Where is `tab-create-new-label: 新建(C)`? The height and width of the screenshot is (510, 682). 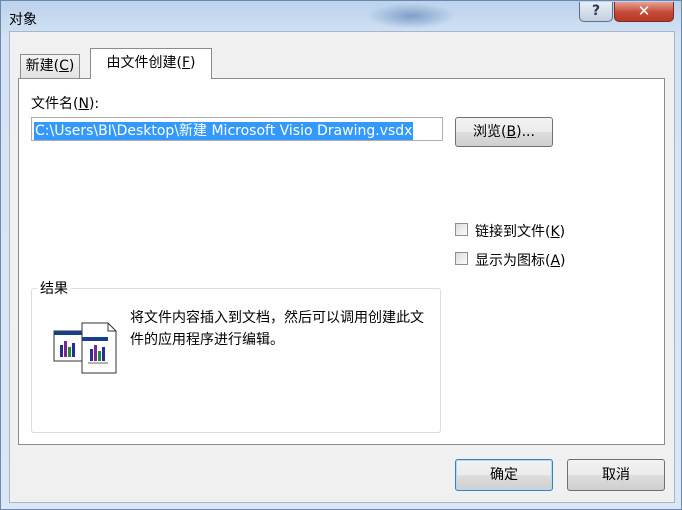 tab-create-new-label: 新建(C) is located at coordinates (50, 66).